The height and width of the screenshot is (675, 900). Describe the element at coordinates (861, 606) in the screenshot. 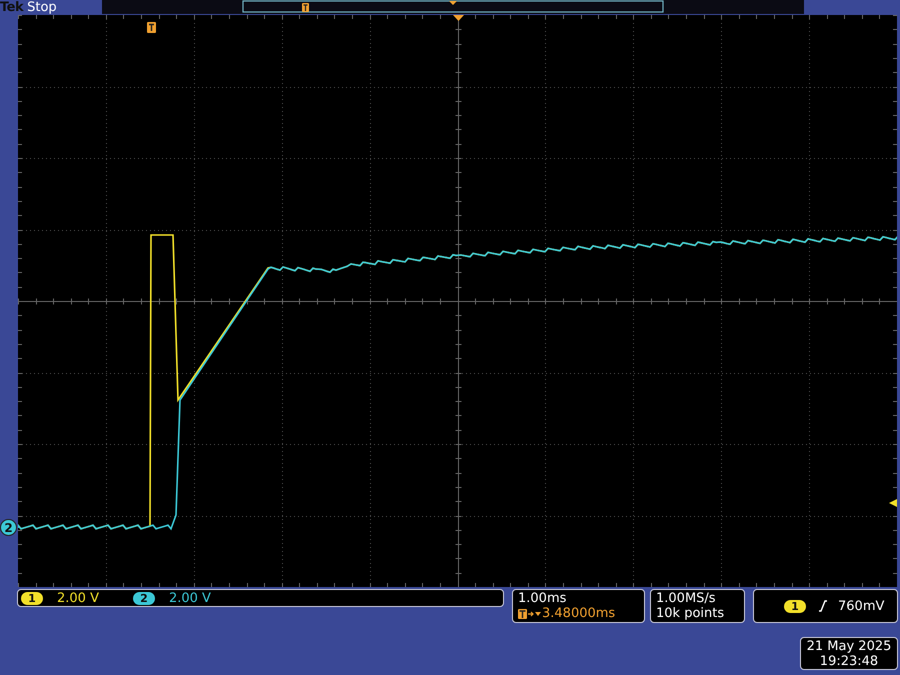

I see `trigger-level: 760mV` at that location.